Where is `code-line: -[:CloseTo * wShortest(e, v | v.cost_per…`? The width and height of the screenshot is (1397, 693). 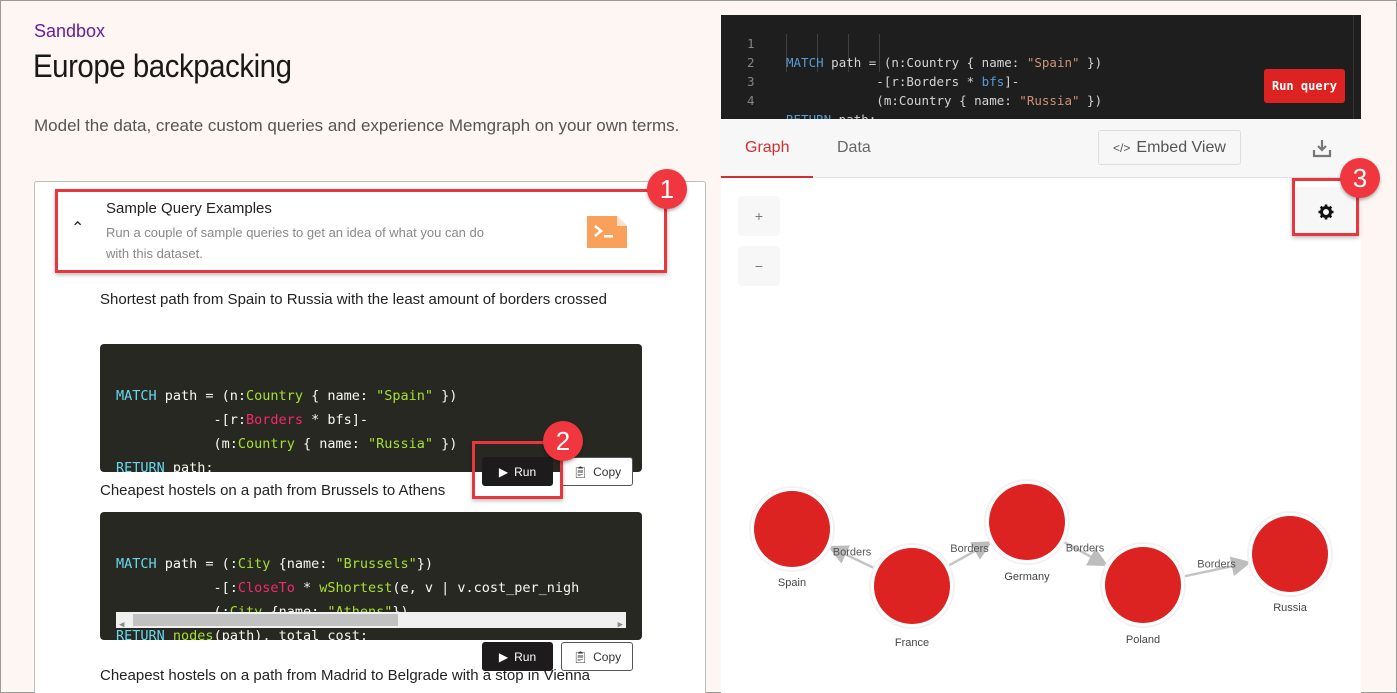
code-line: -[:CloseTo * wShortest(e, v | v.cost_per… is located at coordinates (348, 588).